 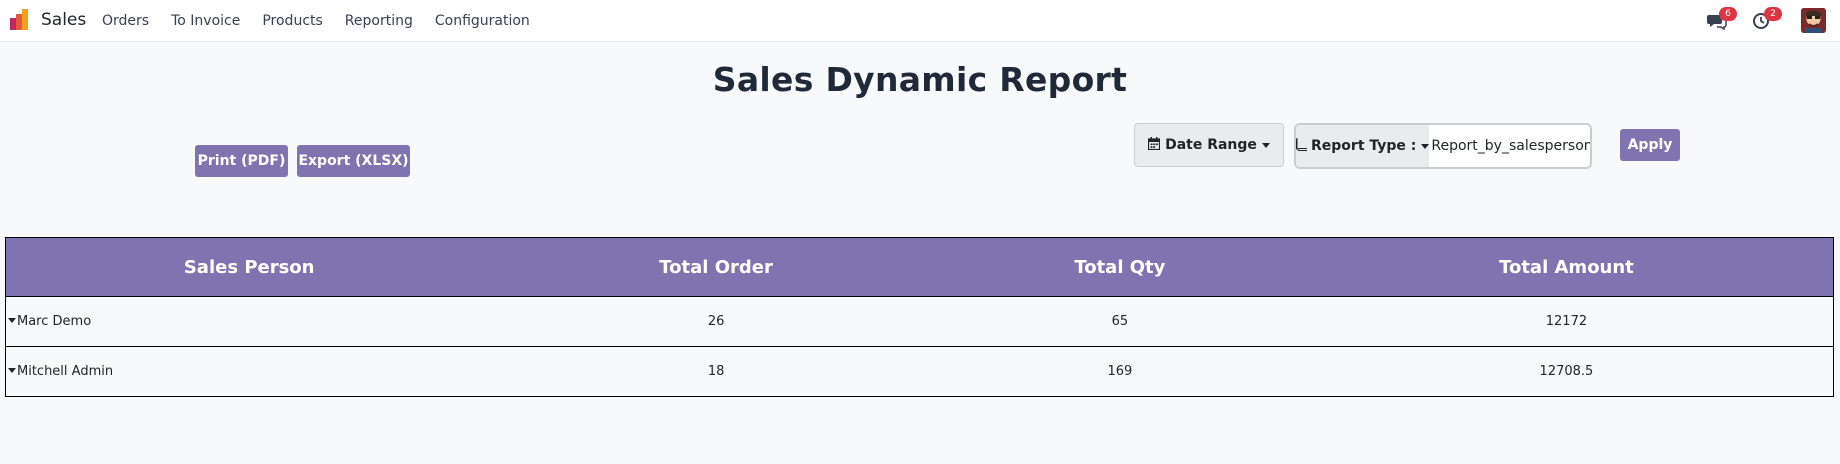 I want to click on messages-icon: 6, so click(x=1722, y=19).